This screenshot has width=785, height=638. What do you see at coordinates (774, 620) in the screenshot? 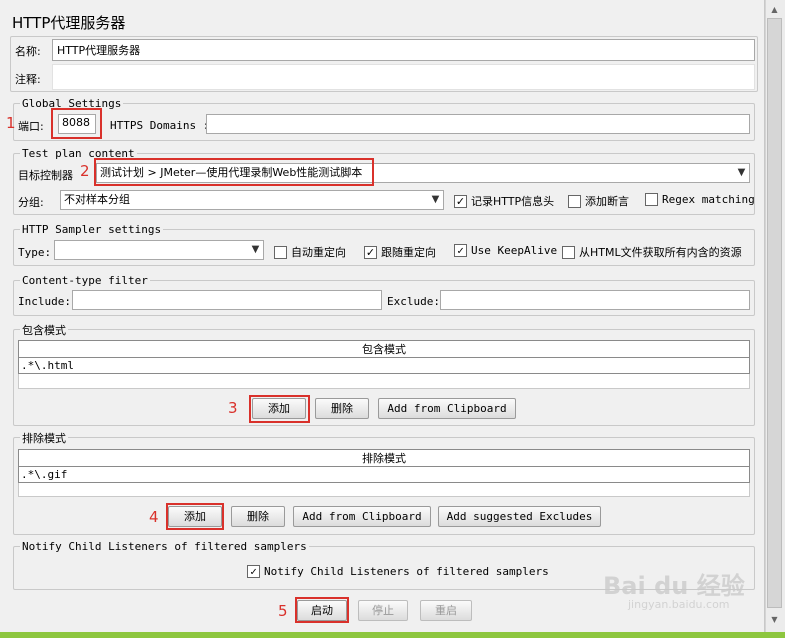
I see `scroll-down-icon: ▼` at bounding box center [774, 620].